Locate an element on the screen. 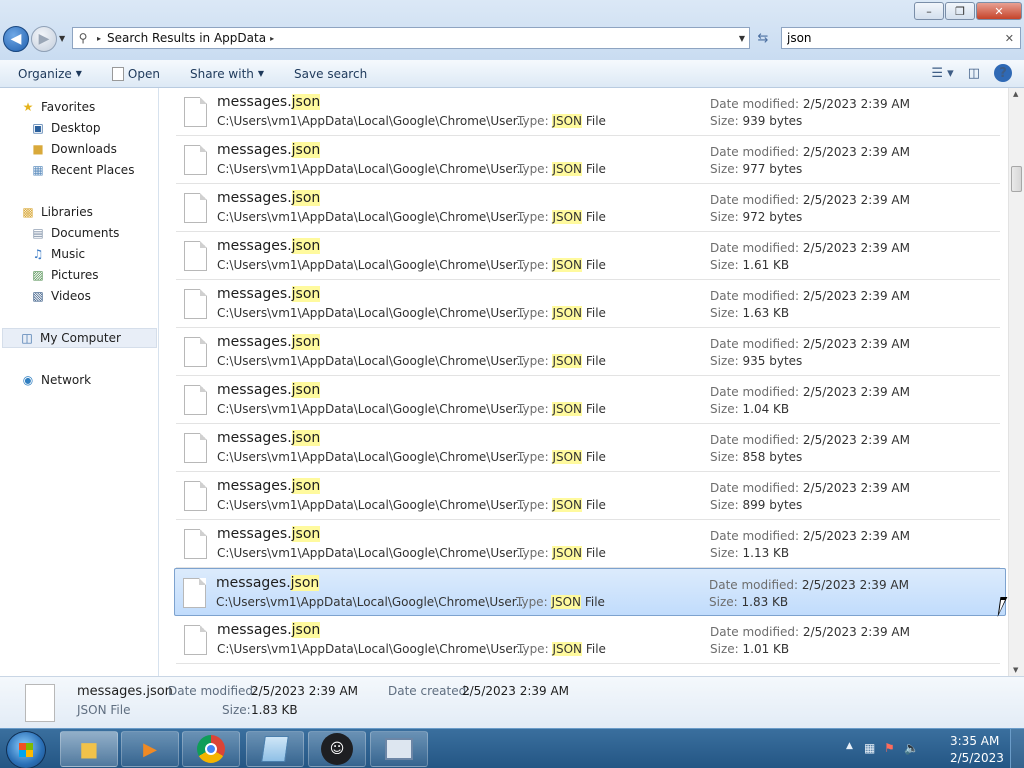 The width and height of the screenshot is (1024, 768). restore-button: ❐ is located at coordinates (960, 11).